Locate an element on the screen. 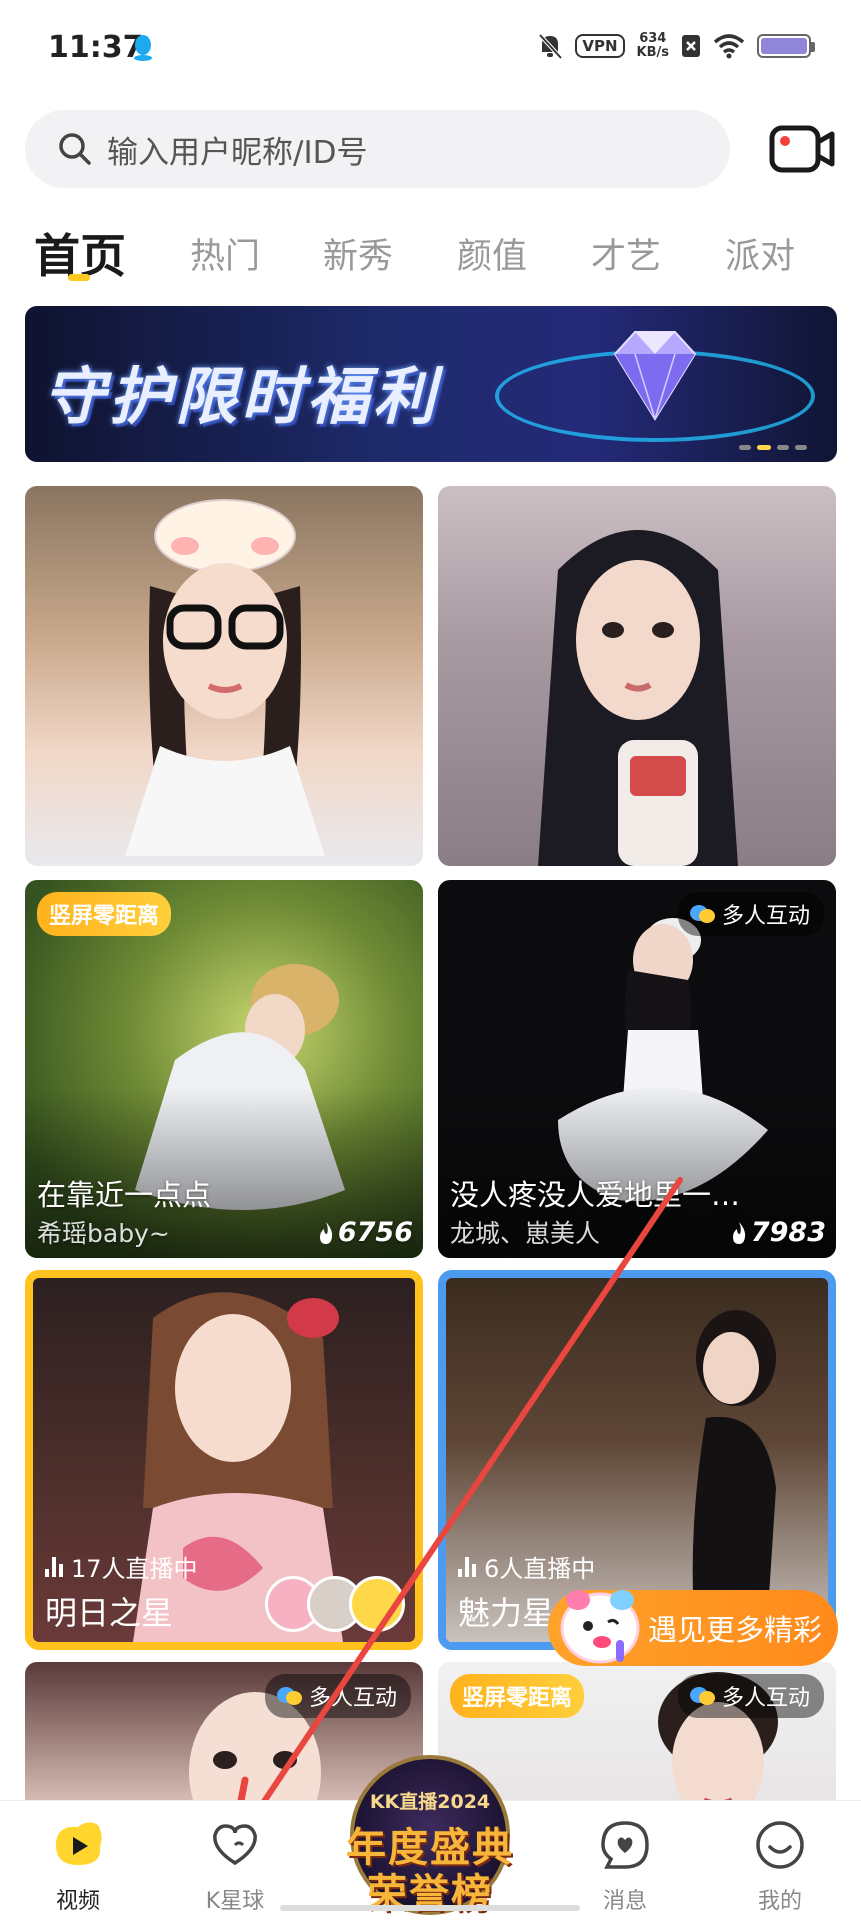  battery-icon is located at coordinates (786, 46).